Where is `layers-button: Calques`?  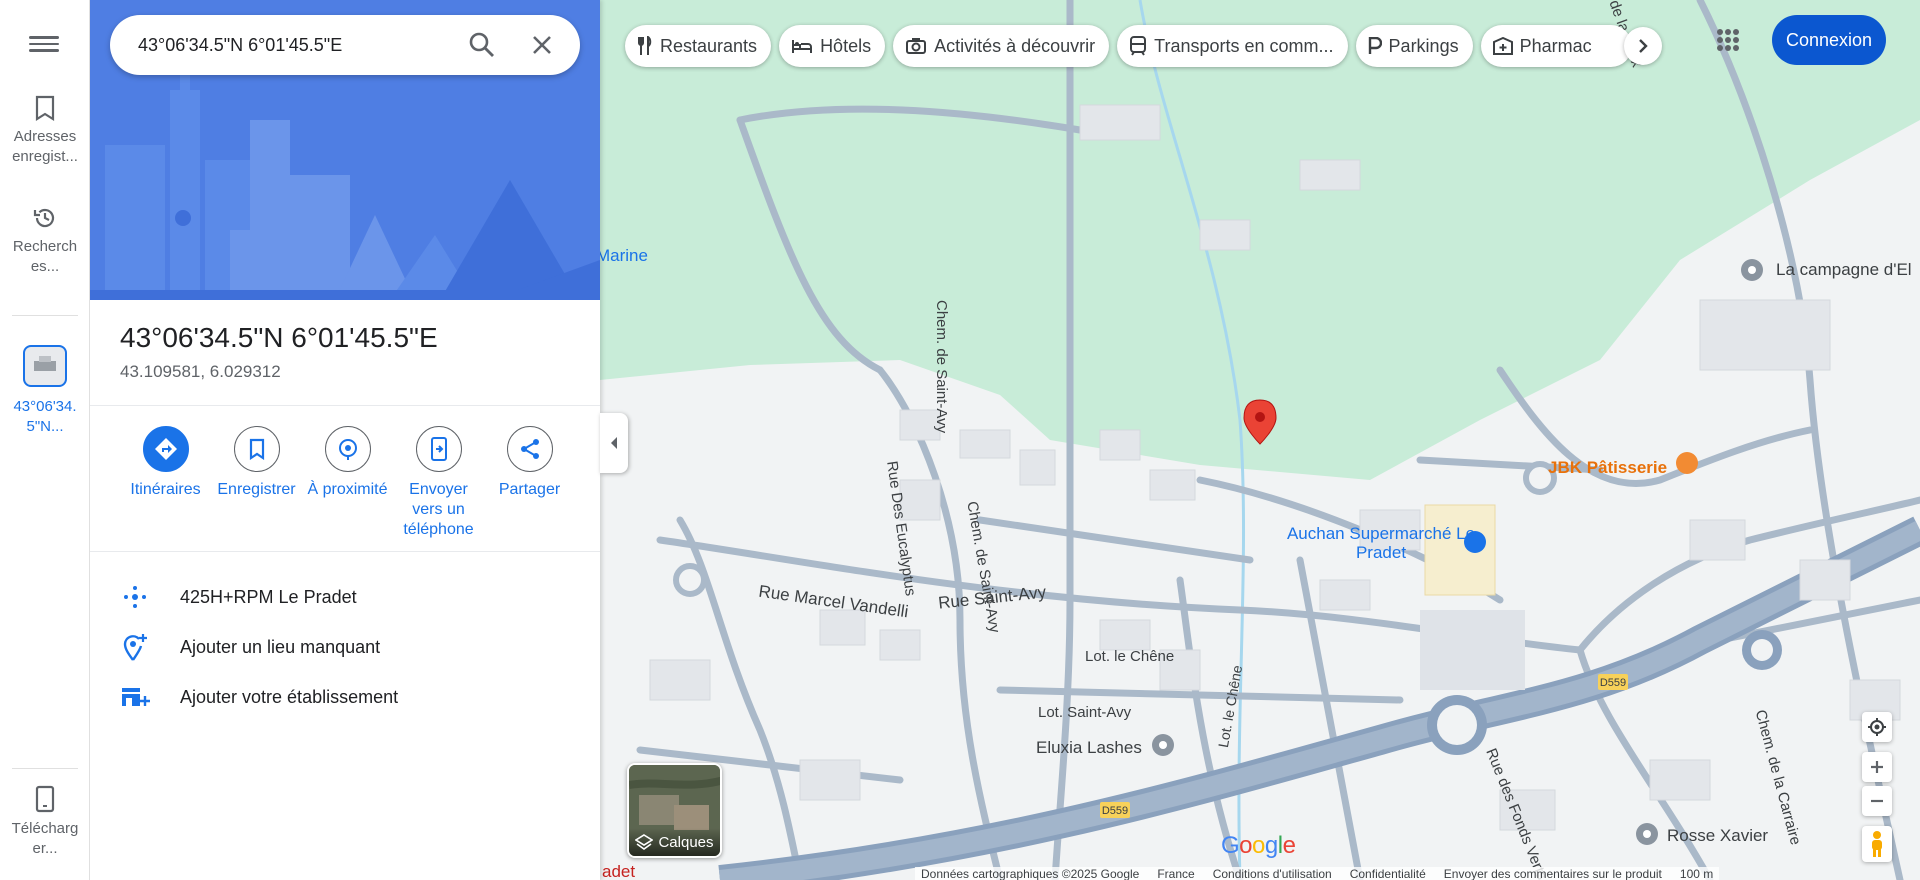
layers-button: Calques is located at coordinates (674, 810).